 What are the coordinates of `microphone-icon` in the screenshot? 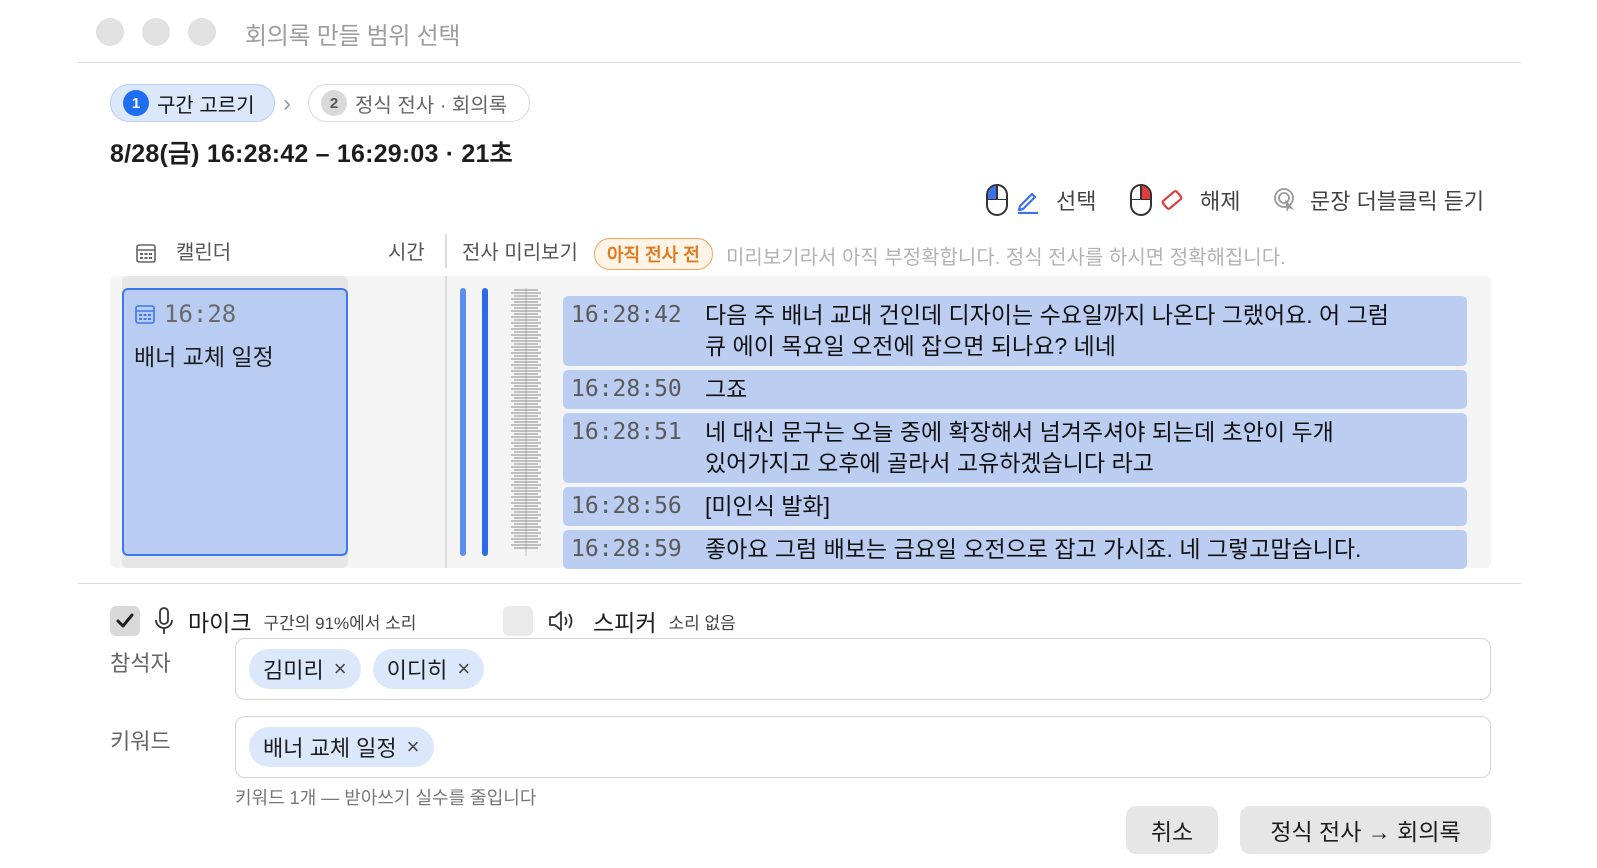 It's located at (164, 620).